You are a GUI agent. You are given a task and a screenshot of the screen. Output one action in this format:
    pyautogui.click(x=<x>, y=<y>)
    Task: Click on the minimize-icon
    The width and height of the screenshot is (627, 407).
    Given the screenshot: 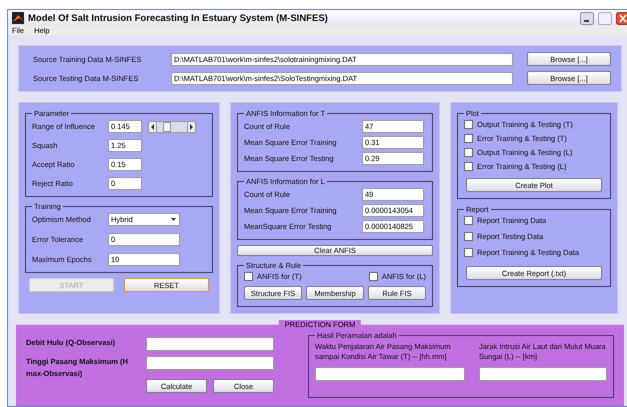 What is the action you would take?
    pyautogui.click(x=587, y=18)
    